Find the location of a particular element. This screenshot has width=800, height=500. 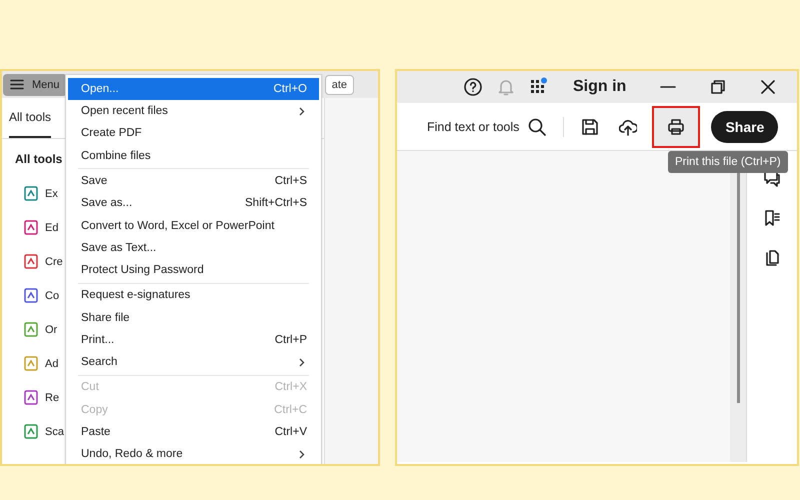

tool-label: Co is located at coordinates (52, 296).